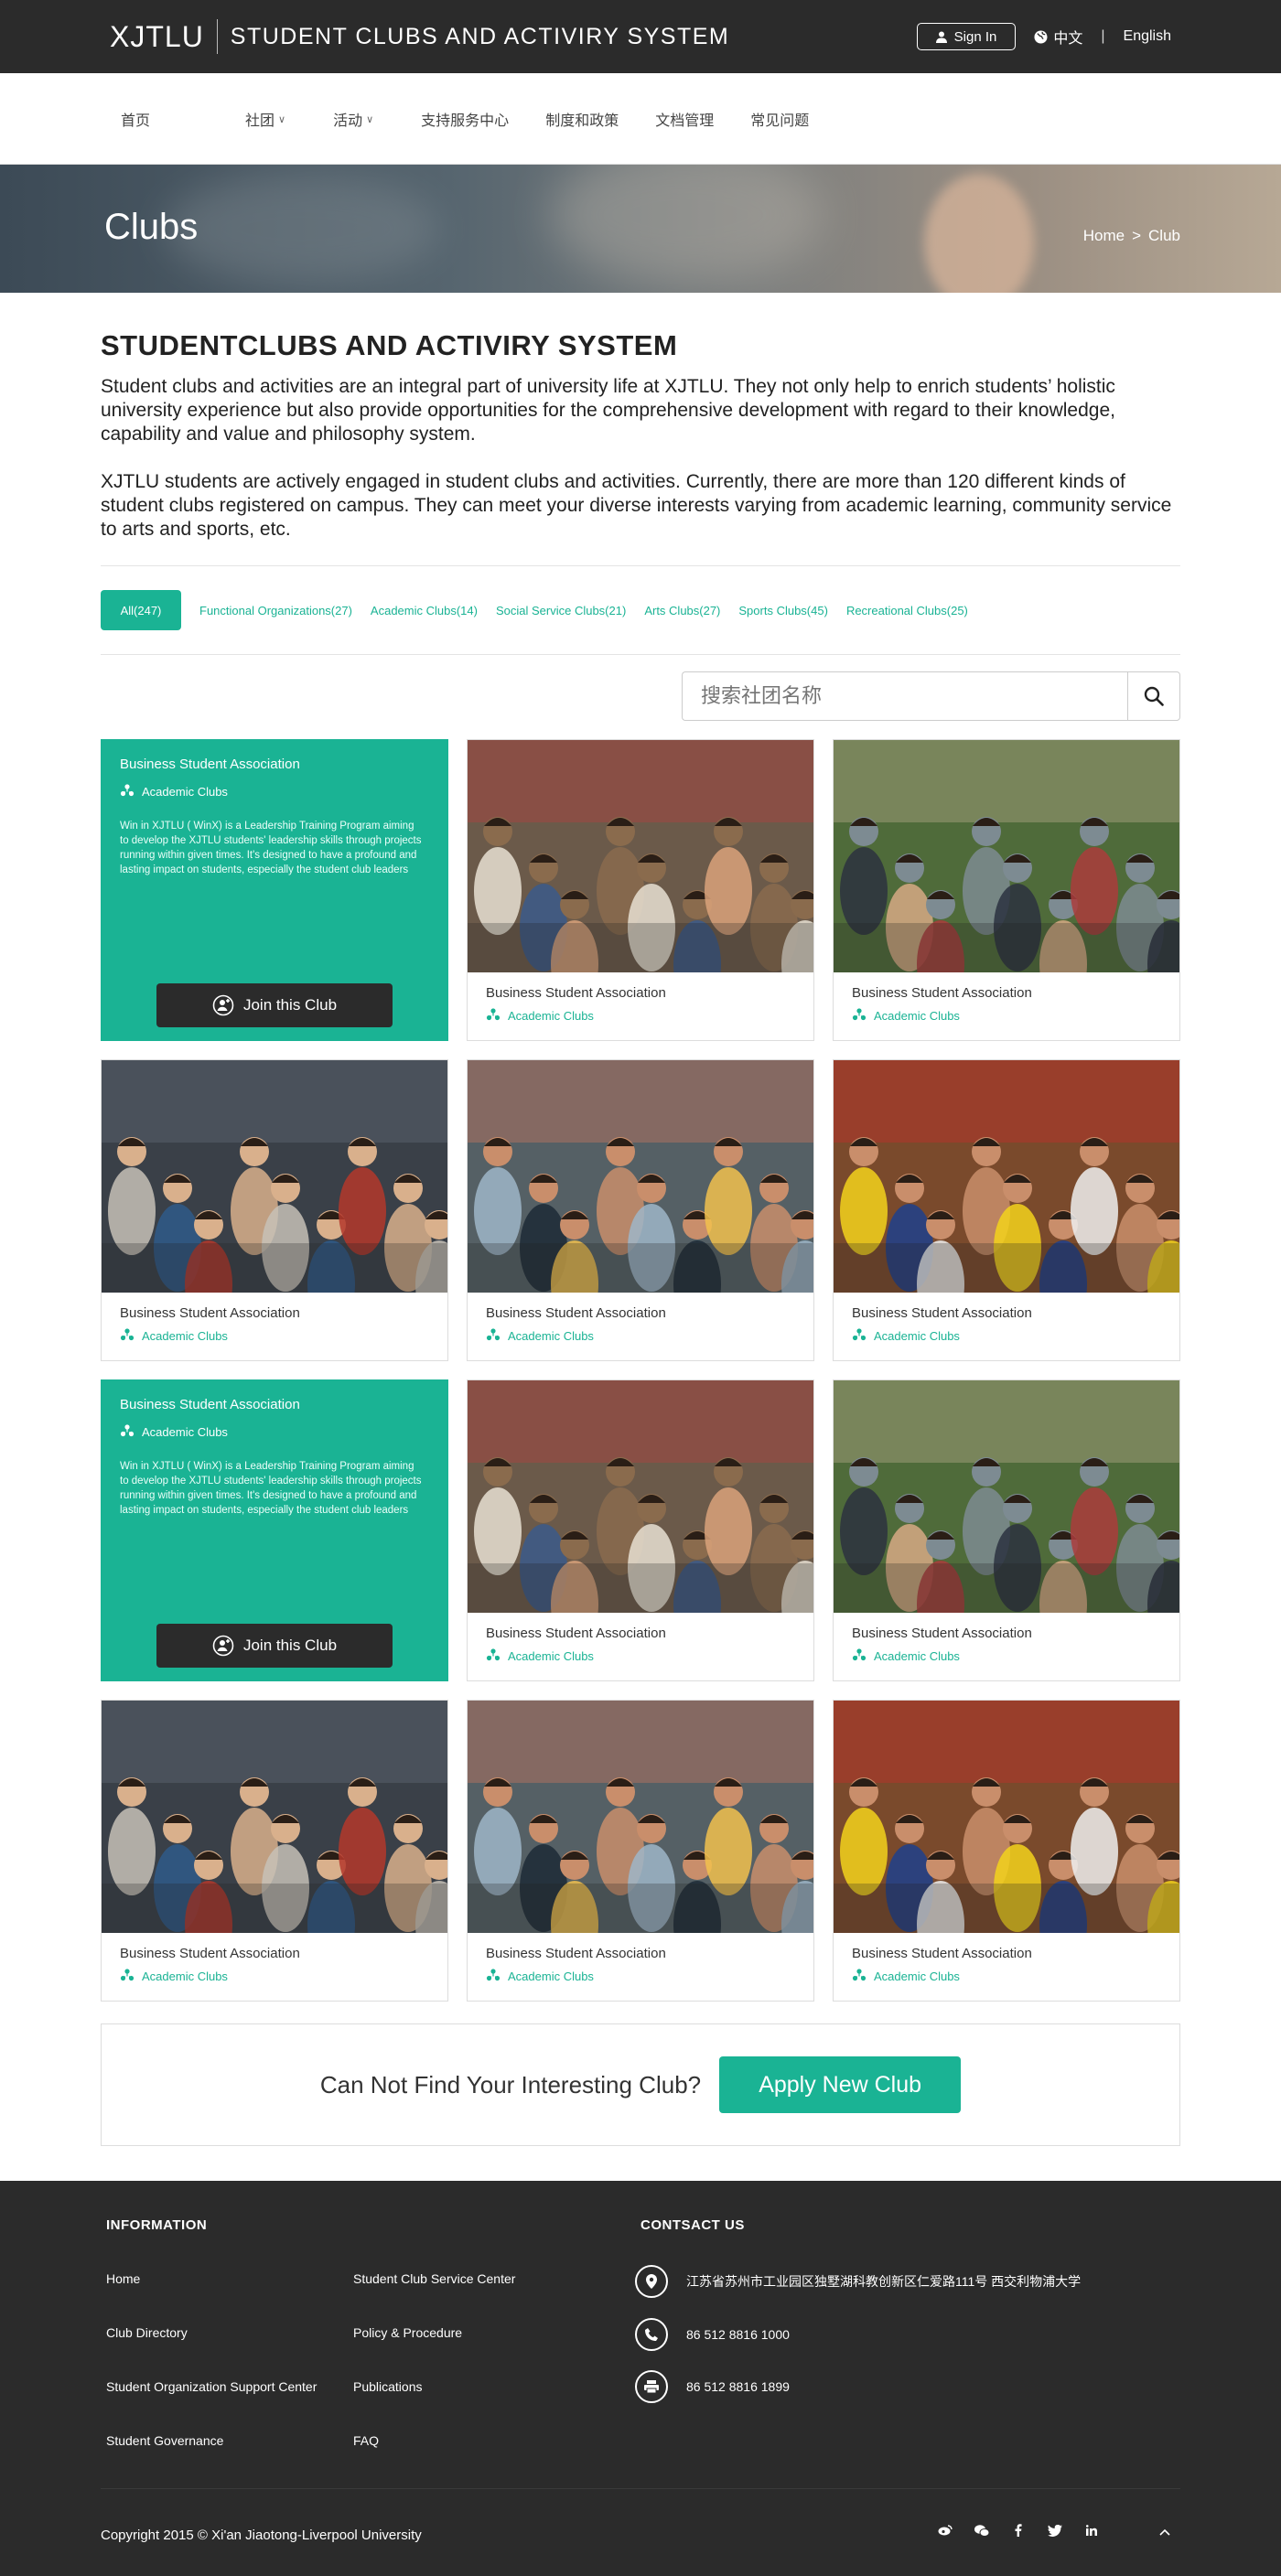 Image resolution: width=1281 pixels, height=2576 pixels. Describe the element at coordinates (159, 36) in the screenshot. I see `logo: XJTLU` at that location.